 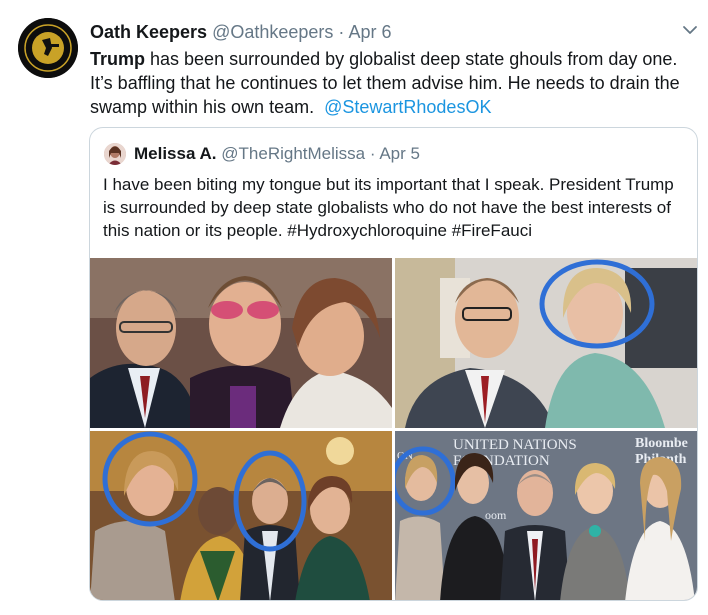 I want to click on bloomberg-text-line1: Bloombe, so click(x=661, y=443).